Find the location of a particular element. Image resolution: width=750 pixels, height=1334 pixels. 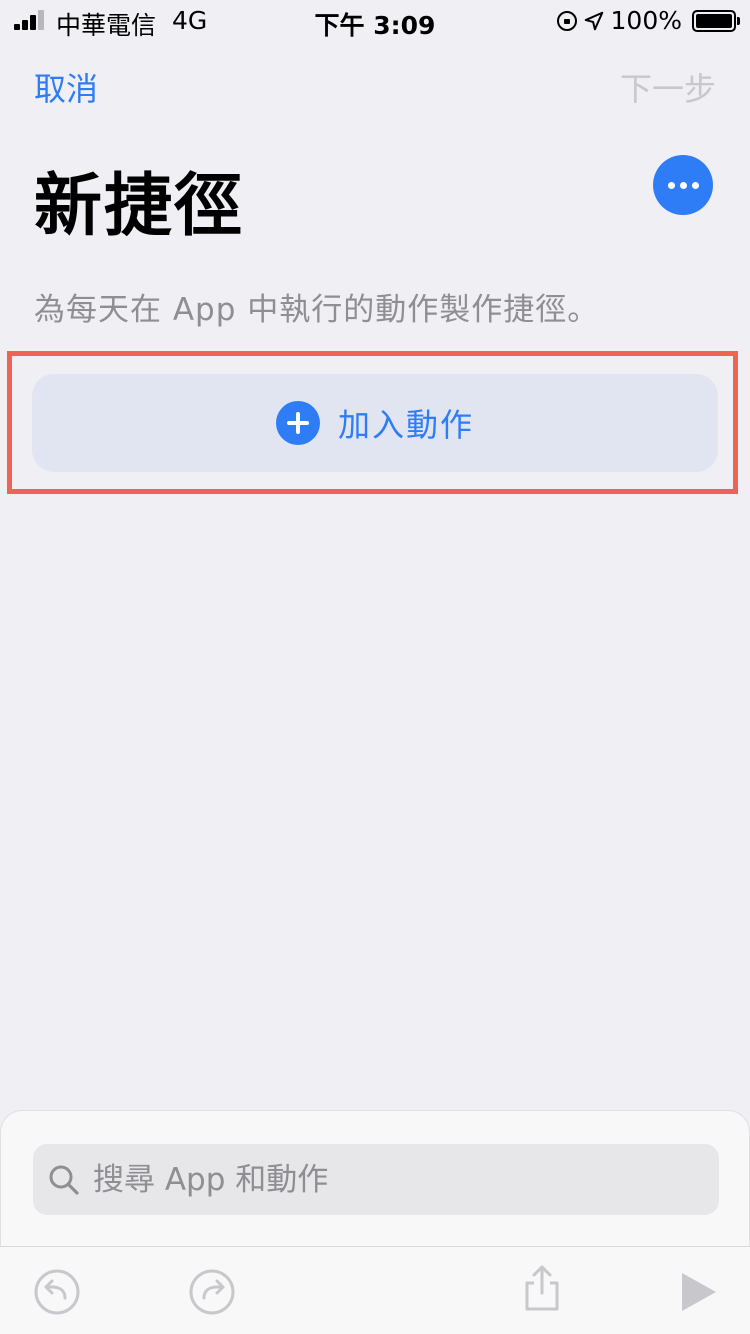

play-icon is located at coordinates (697, 1292).